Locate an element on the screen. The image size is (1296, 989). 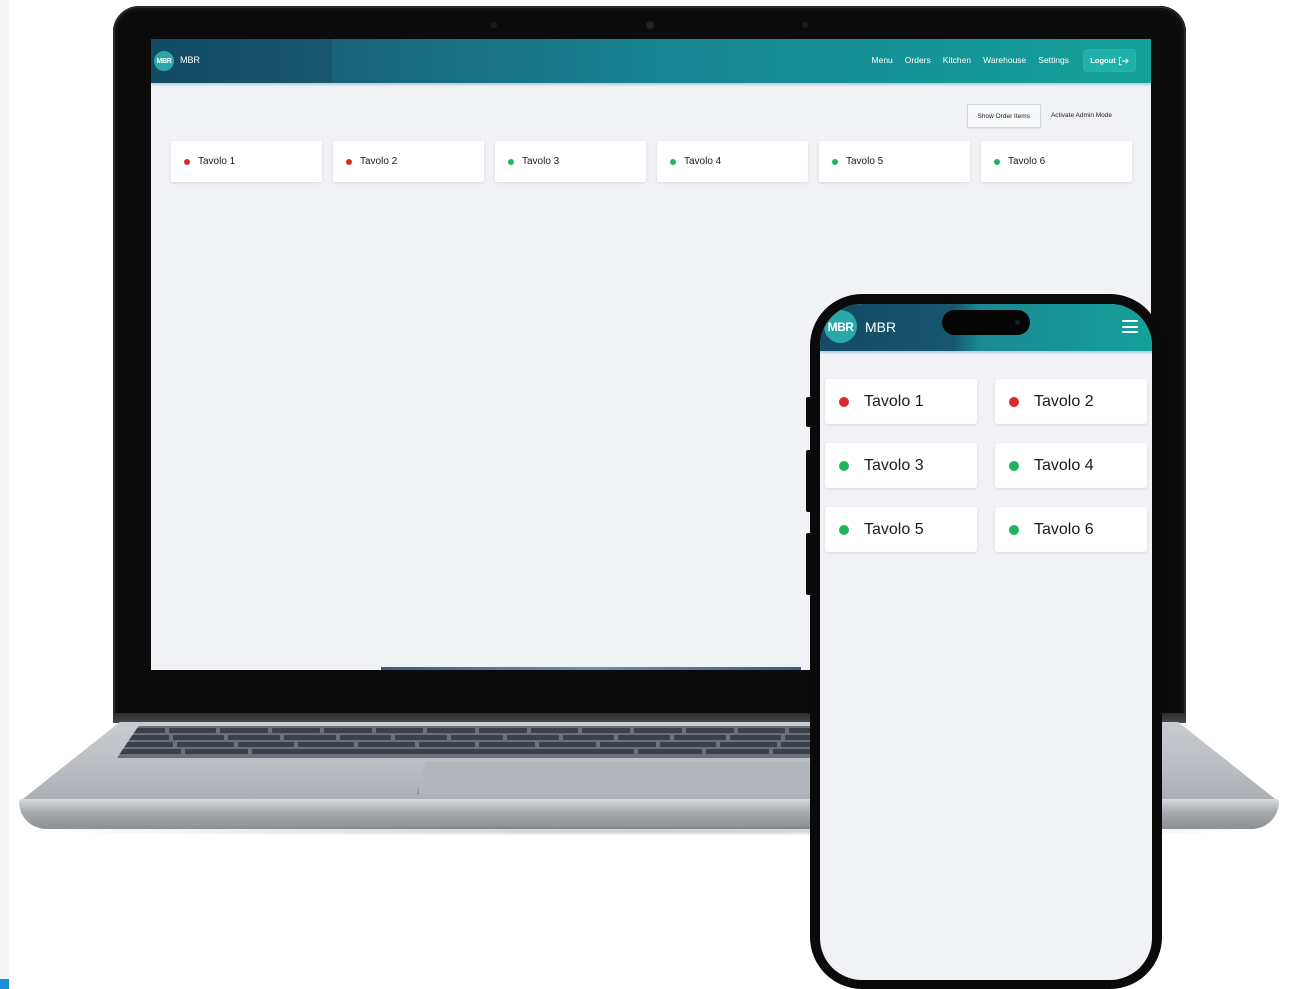
nav-links: Menu Orders Kitchen Warehouse Settings is located at coordinates (970, 60).